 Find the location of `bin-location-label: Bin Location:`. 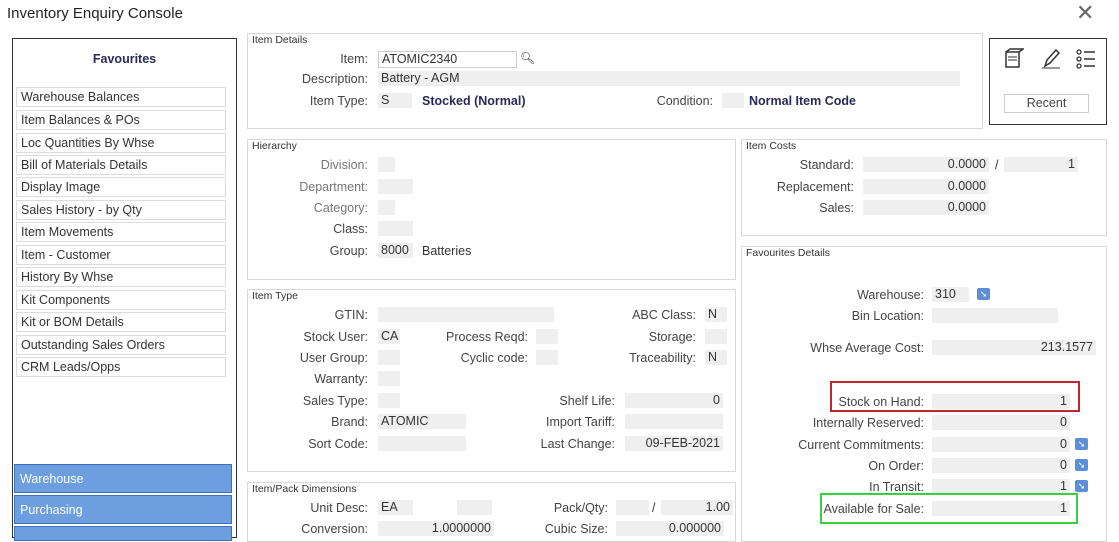

bin-location-label: Bin Location: is located at coordinates (887, 316).